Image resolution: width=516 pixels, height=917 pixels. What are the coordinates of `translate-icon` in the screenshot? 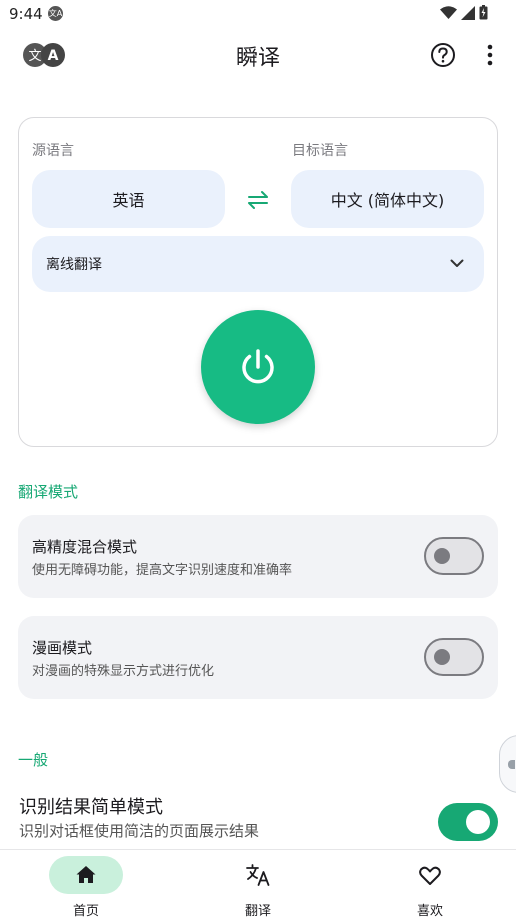 It's located at (258, 875).